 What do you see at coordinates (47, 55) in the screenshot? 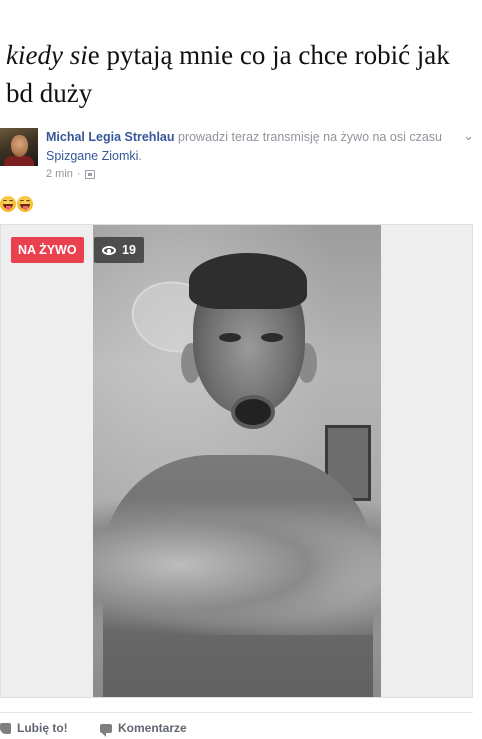
I see `caption-italic: kiedy si` at bounding box center [47, 55].